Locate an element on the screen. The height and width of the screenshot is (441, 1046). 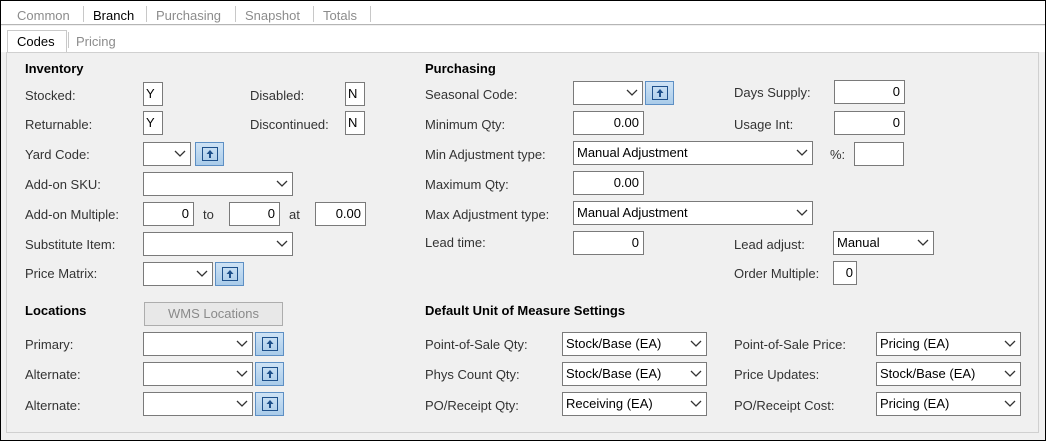
max-adjustment-type-combo: Manual Adjustment is located at coordinates (693, 213).